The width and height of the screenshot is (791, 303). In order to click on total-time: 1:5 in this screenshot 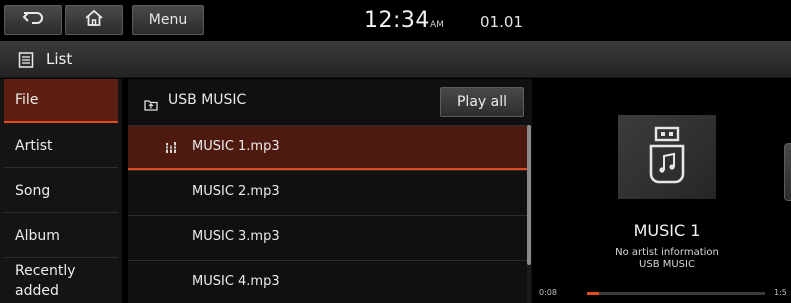, I will do `click(780, 292)`.